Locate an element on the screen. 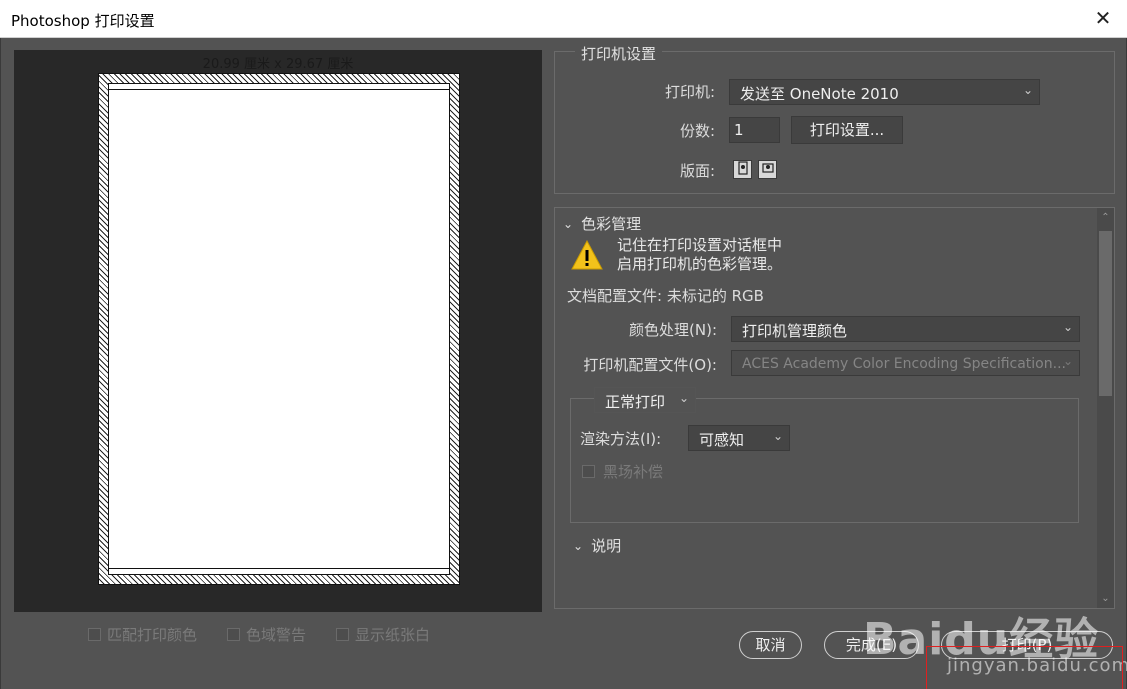  title-bar: Photoshop 打印设置 ✕ is located at coordinates (563, 19).